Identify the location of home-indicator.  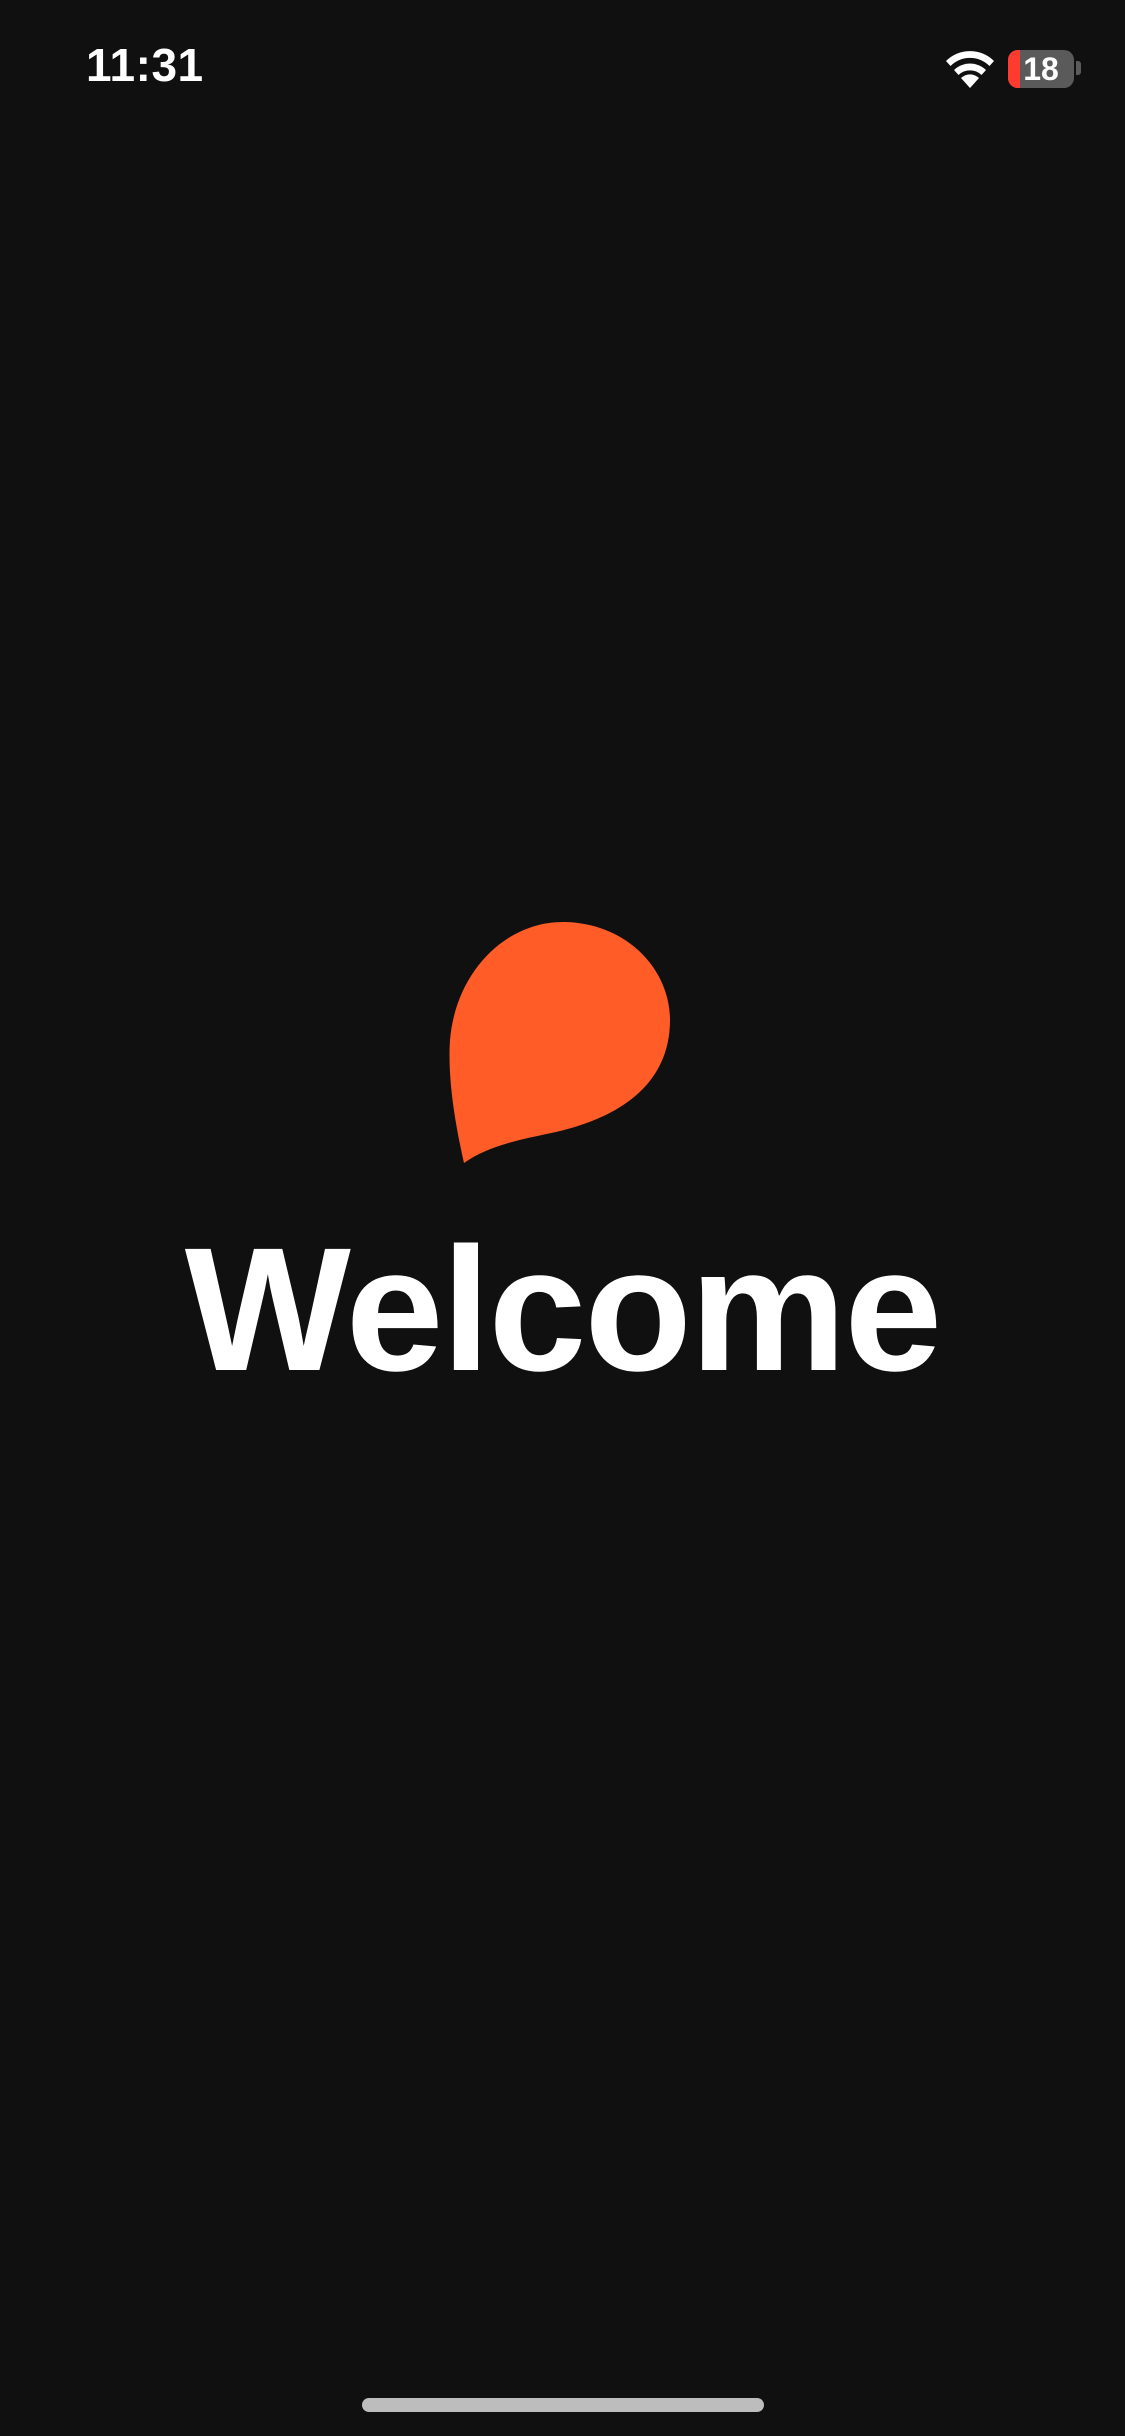
(563, 2405).